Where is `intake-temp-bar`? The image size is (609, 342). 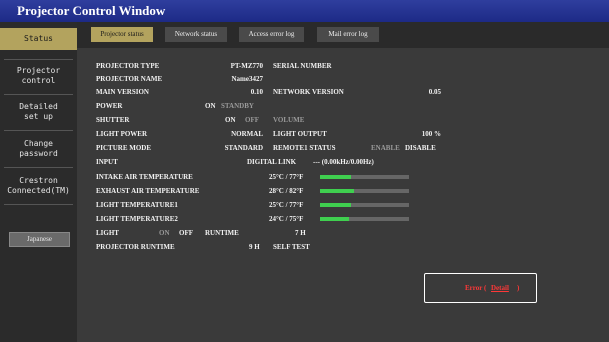
intake-temp-bar is located at coordinates (364, 177).